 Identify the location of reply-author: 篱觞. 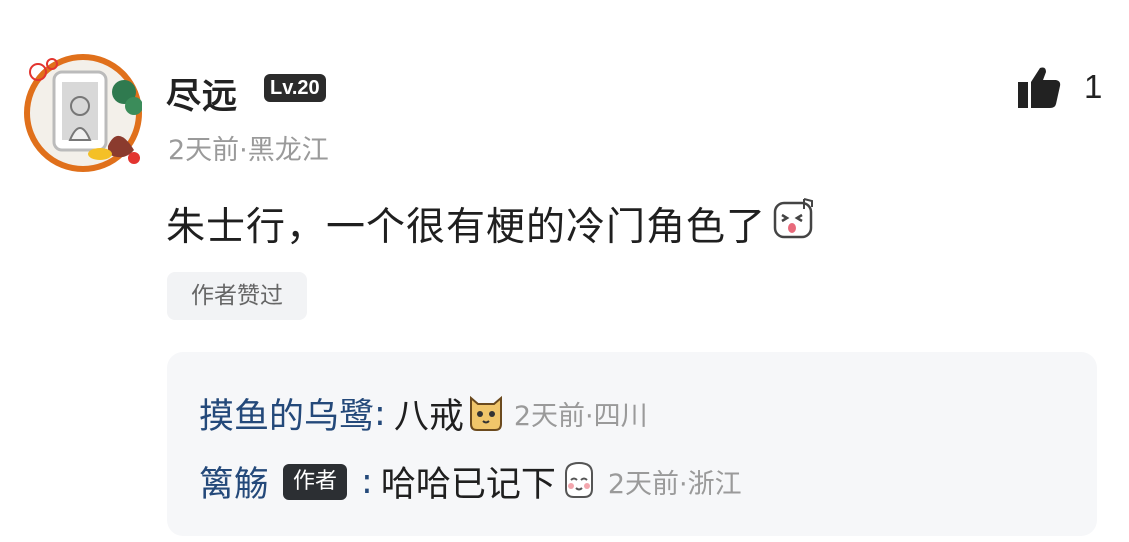
(234, 481).